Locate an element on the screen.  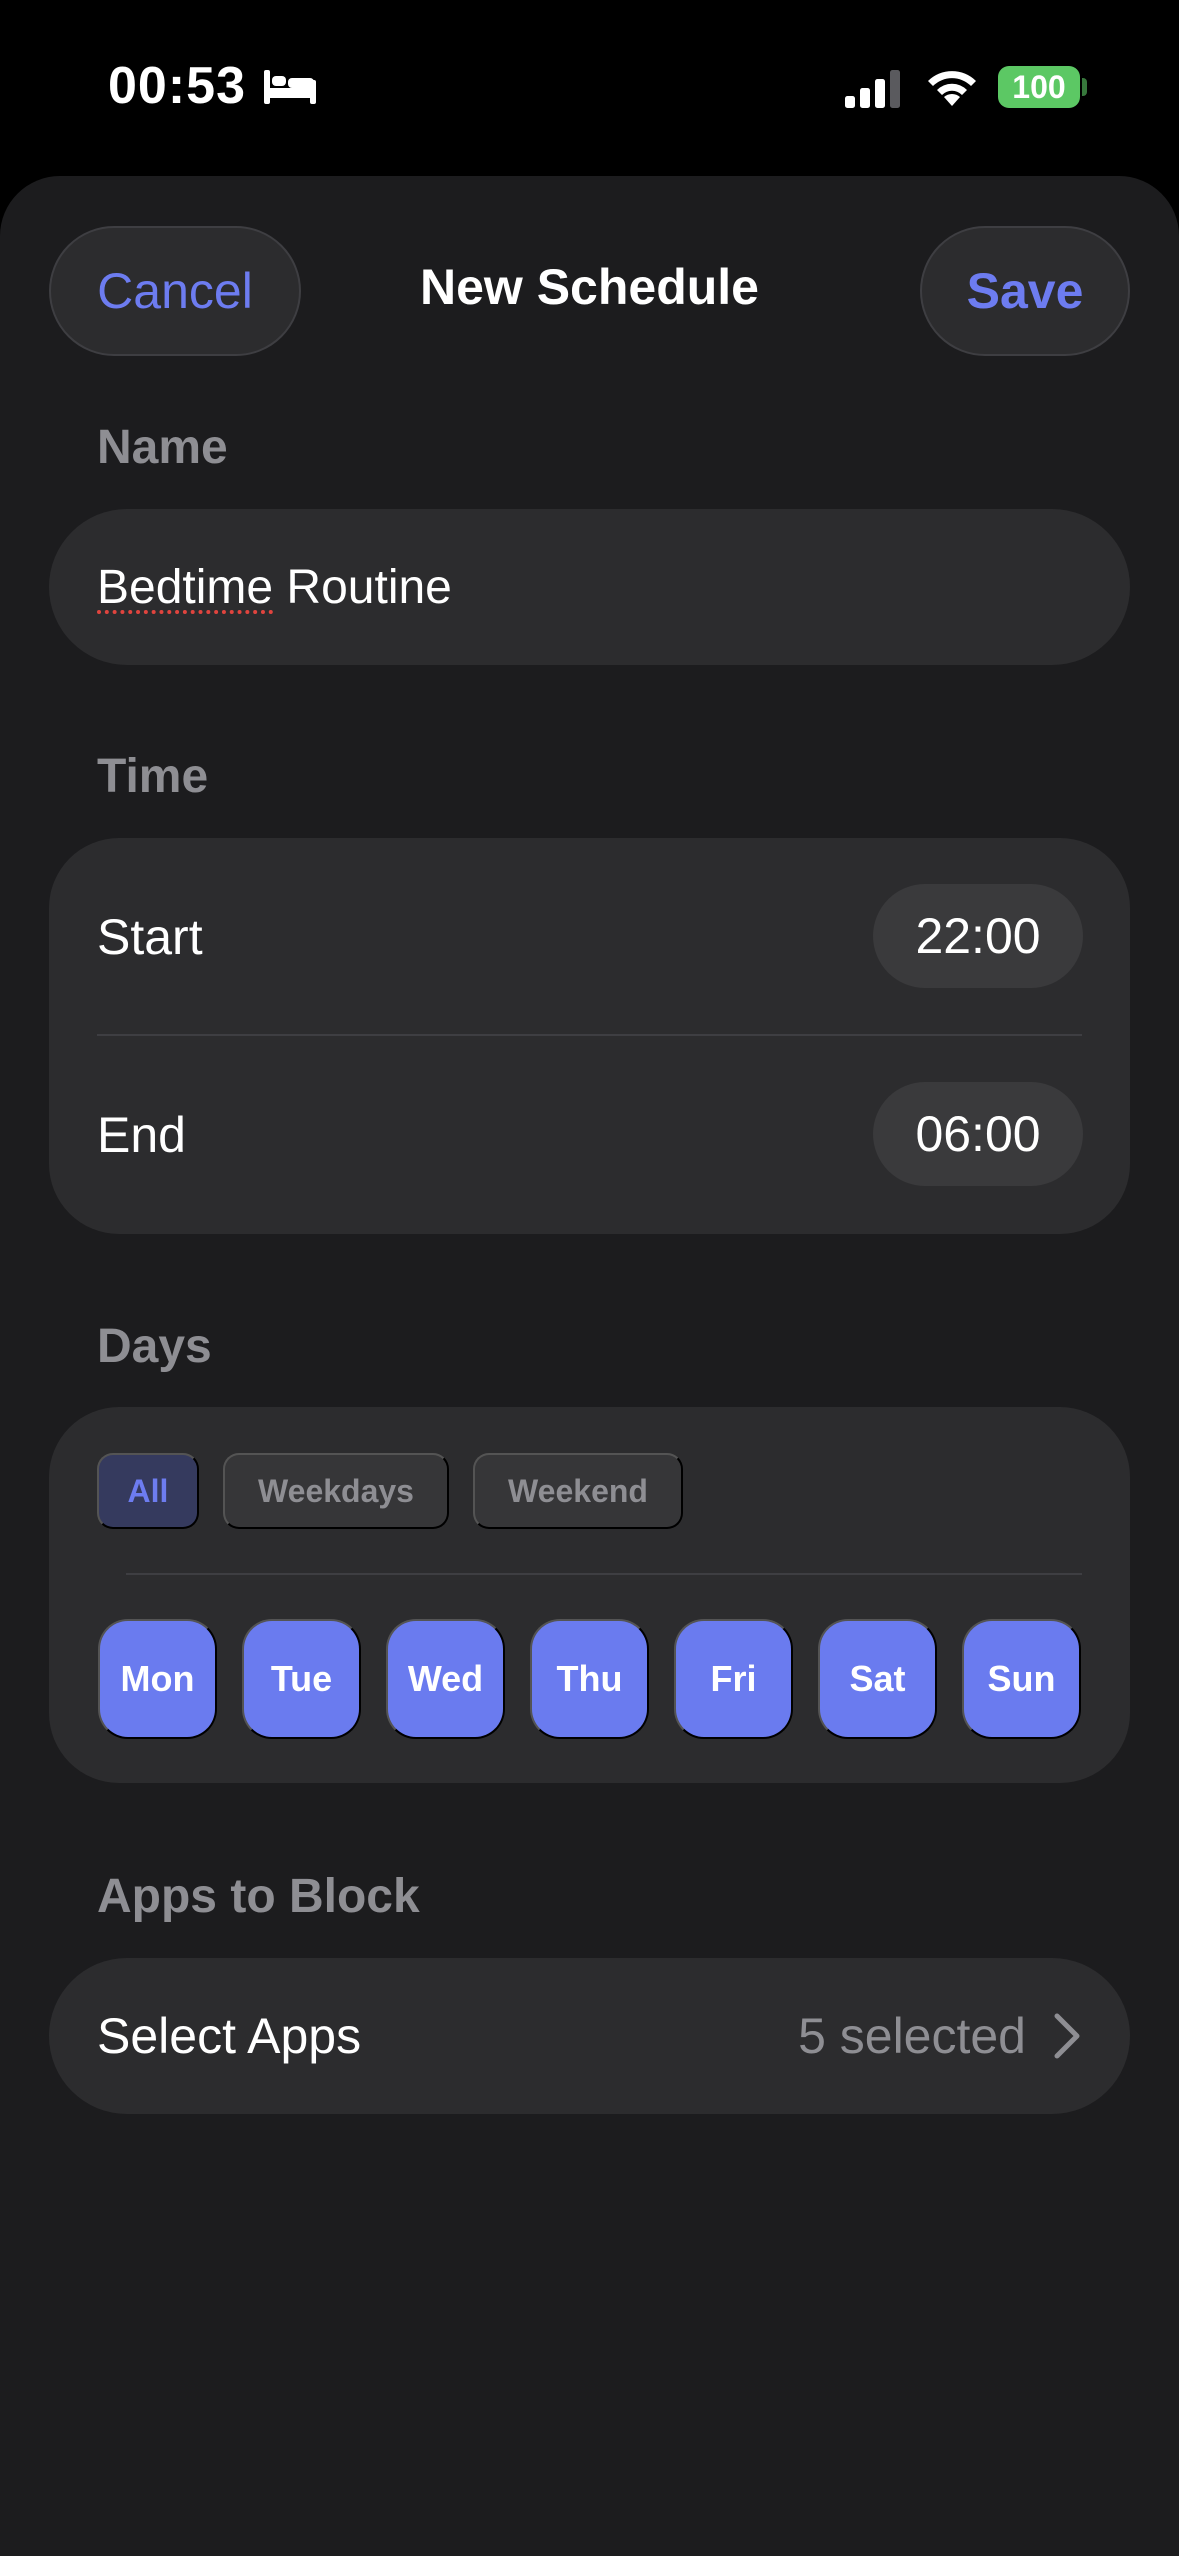
bed-icon is located at coordinates (290, 87).